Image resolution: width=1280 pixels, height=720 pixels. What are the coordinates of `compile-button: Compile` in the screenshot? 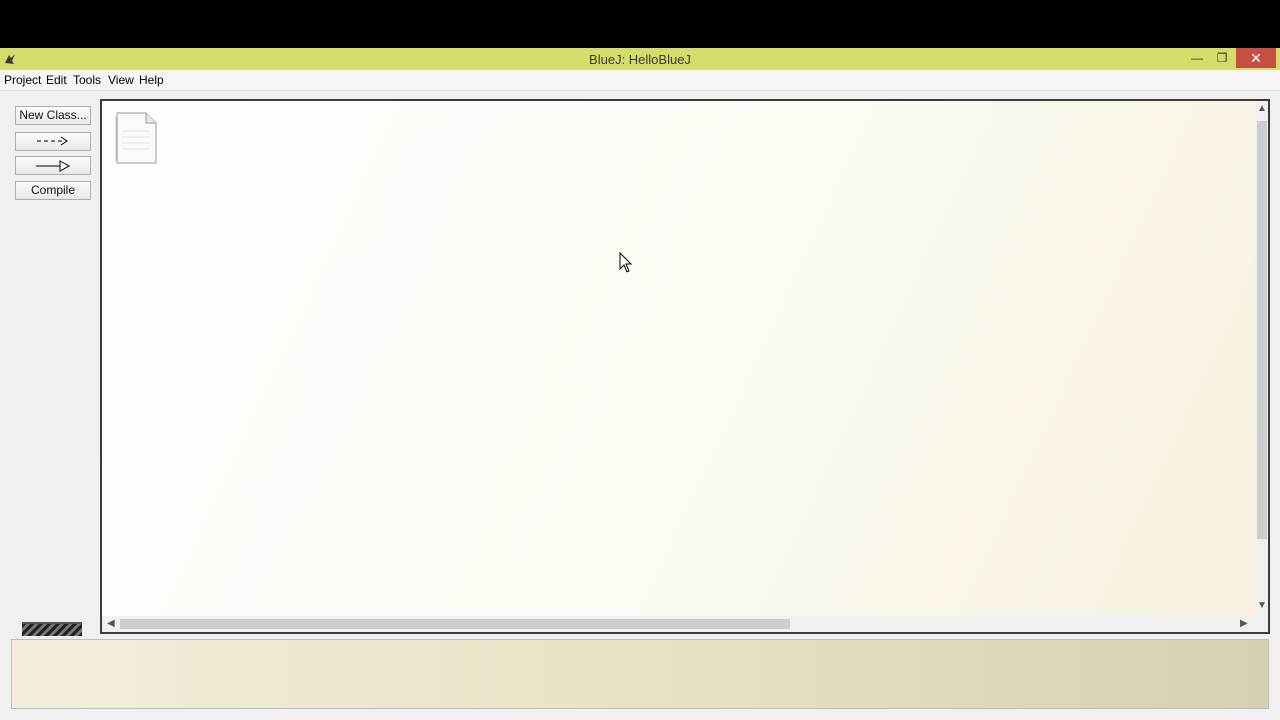 It's located at (53, 190).